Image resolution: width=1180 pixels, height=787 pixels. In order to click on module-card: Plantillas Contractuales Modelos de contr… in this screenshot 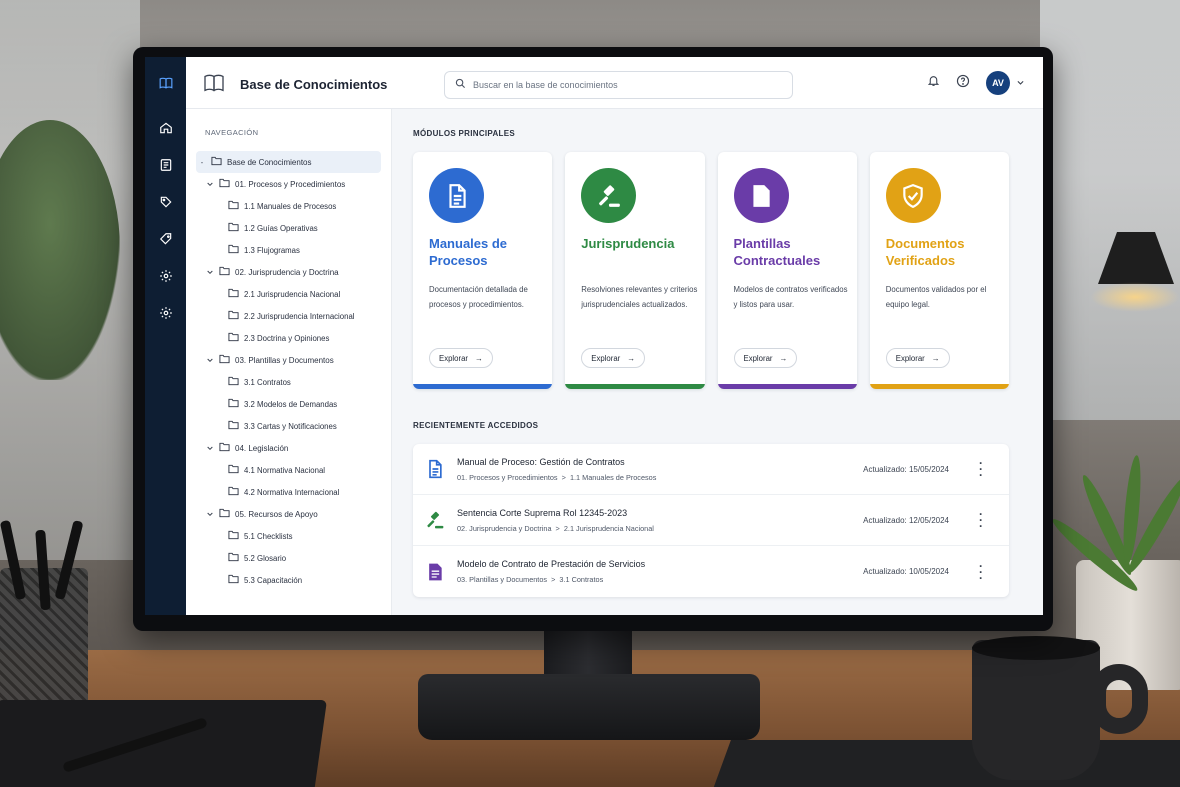, I will do `click(787, 270)`.